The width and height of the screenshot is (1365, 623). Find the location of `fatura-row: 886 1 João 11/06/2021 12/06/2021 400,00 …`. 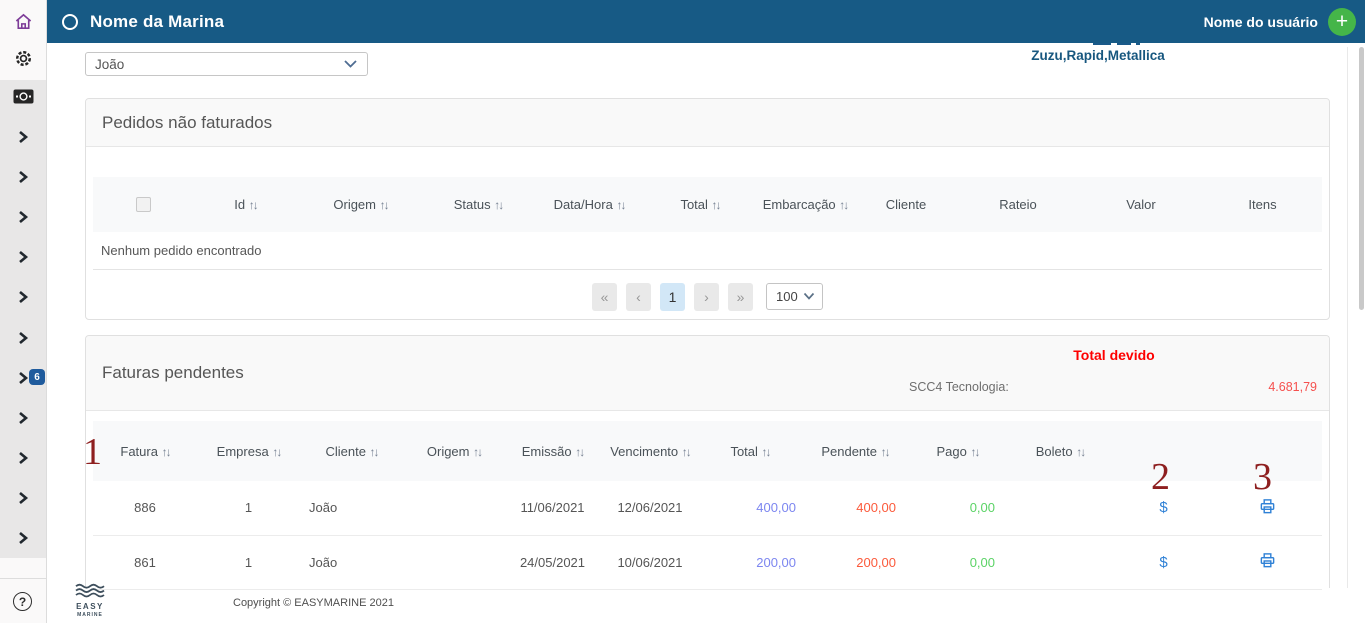

fatura-row: 886 1 João 11/06/2021 12/06/2021 400,00 … is located at coordinates (707, 508).